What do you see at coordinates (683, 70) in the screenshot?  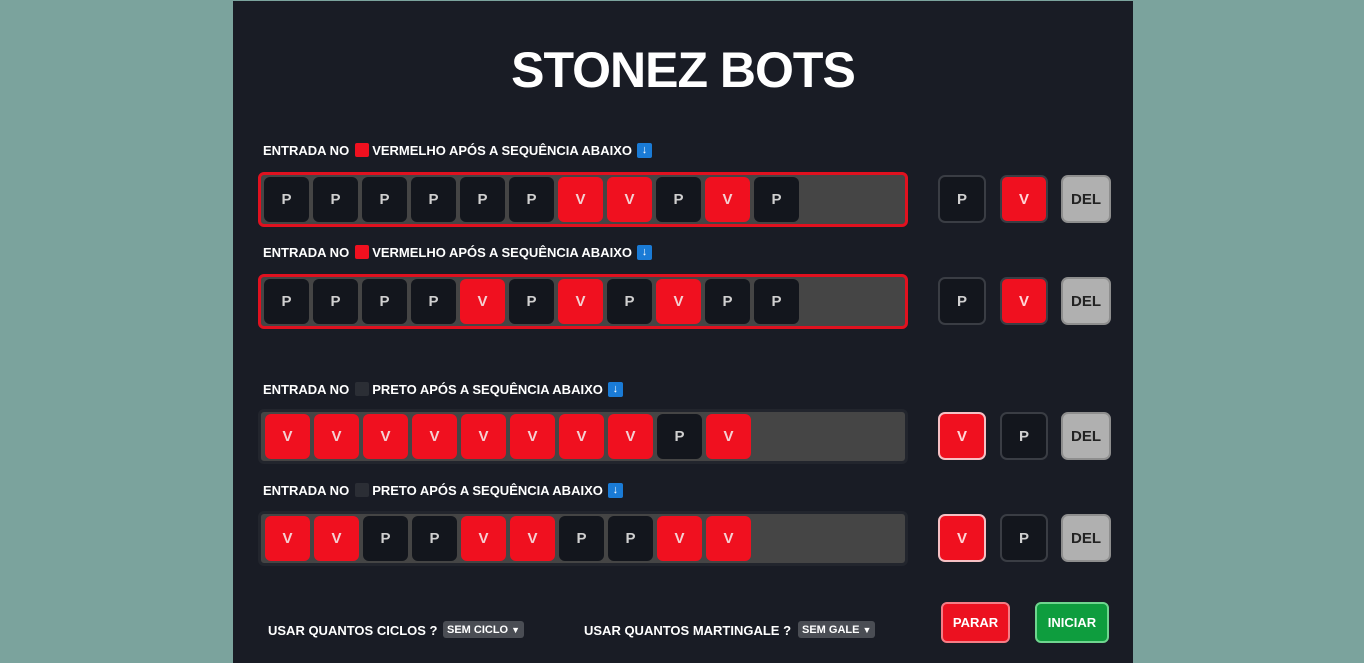 I see `app-title: STONEZ BOTS` at bounding box center [683, 70].